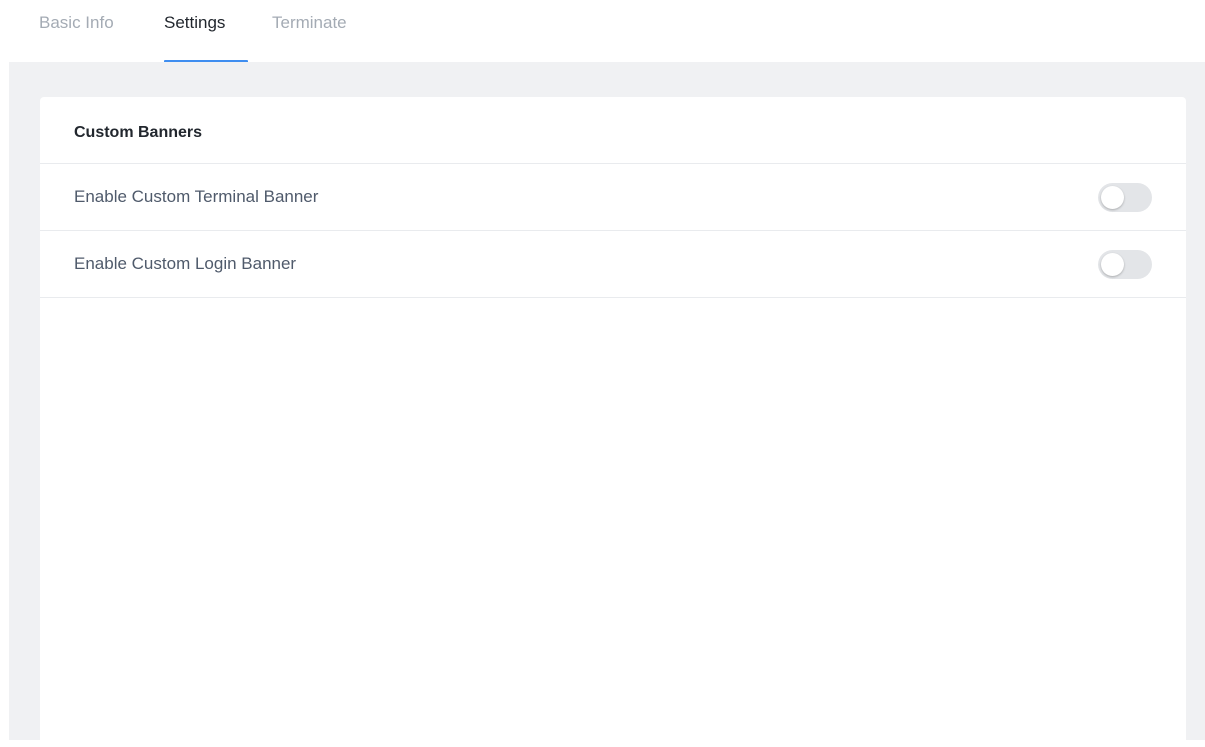 This screenshot has height=747, width=1205. What do you see at coordinates (196, 196) in the screenshot?
I see `setting-label-terminal-banner: Enable Custom Terminal Banner` at bounding box center [196, 196].